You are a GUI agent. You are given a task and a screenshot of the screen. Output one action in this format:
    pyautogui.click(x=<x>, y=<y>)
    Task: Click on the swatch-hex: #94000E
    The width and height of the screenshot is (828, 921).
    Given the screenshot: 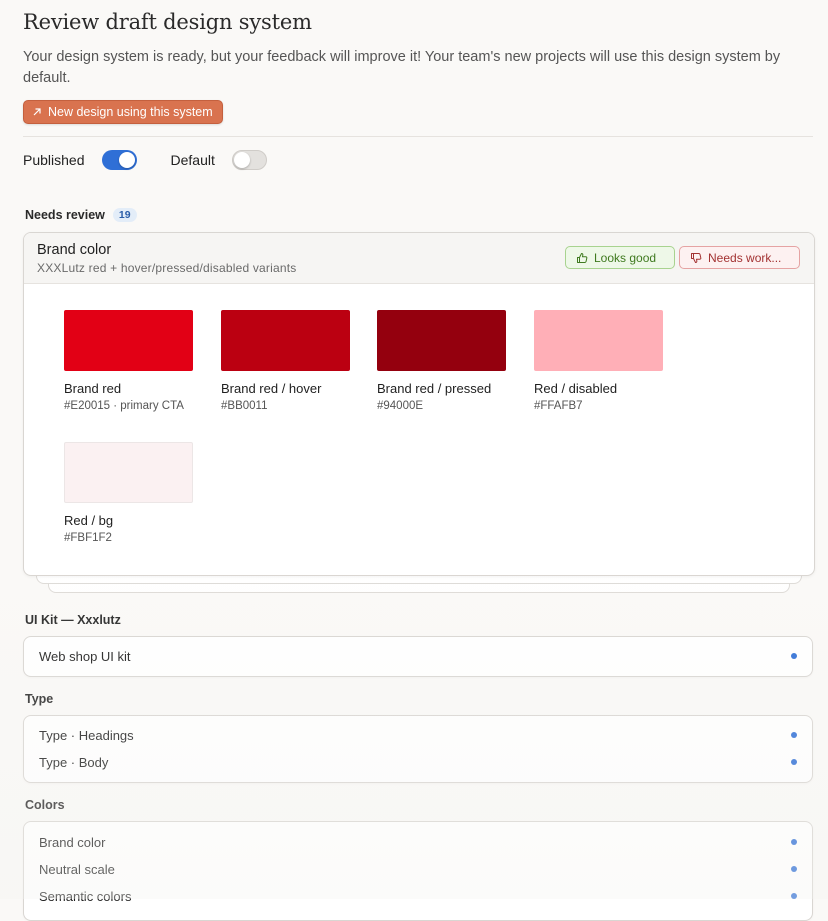 What is the action you would take?
    pyautogui.click(x=400, y=406)
    